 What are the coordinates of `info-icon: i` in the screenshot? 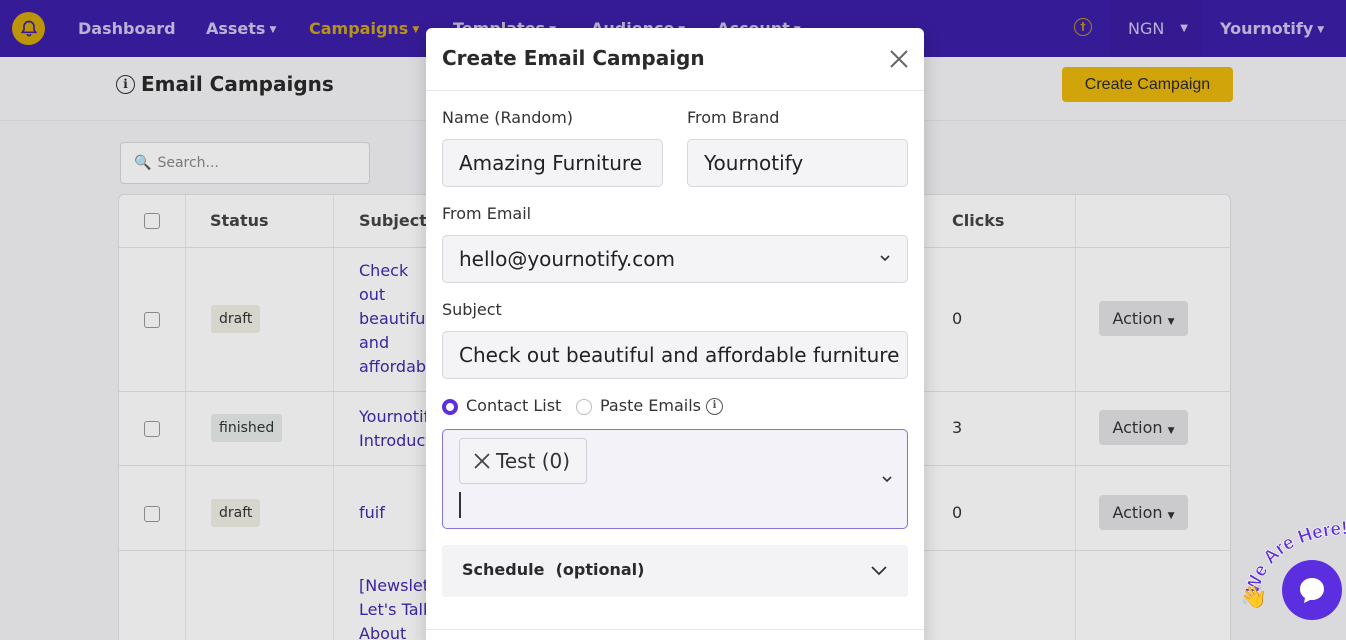 It's located at (714, 406).